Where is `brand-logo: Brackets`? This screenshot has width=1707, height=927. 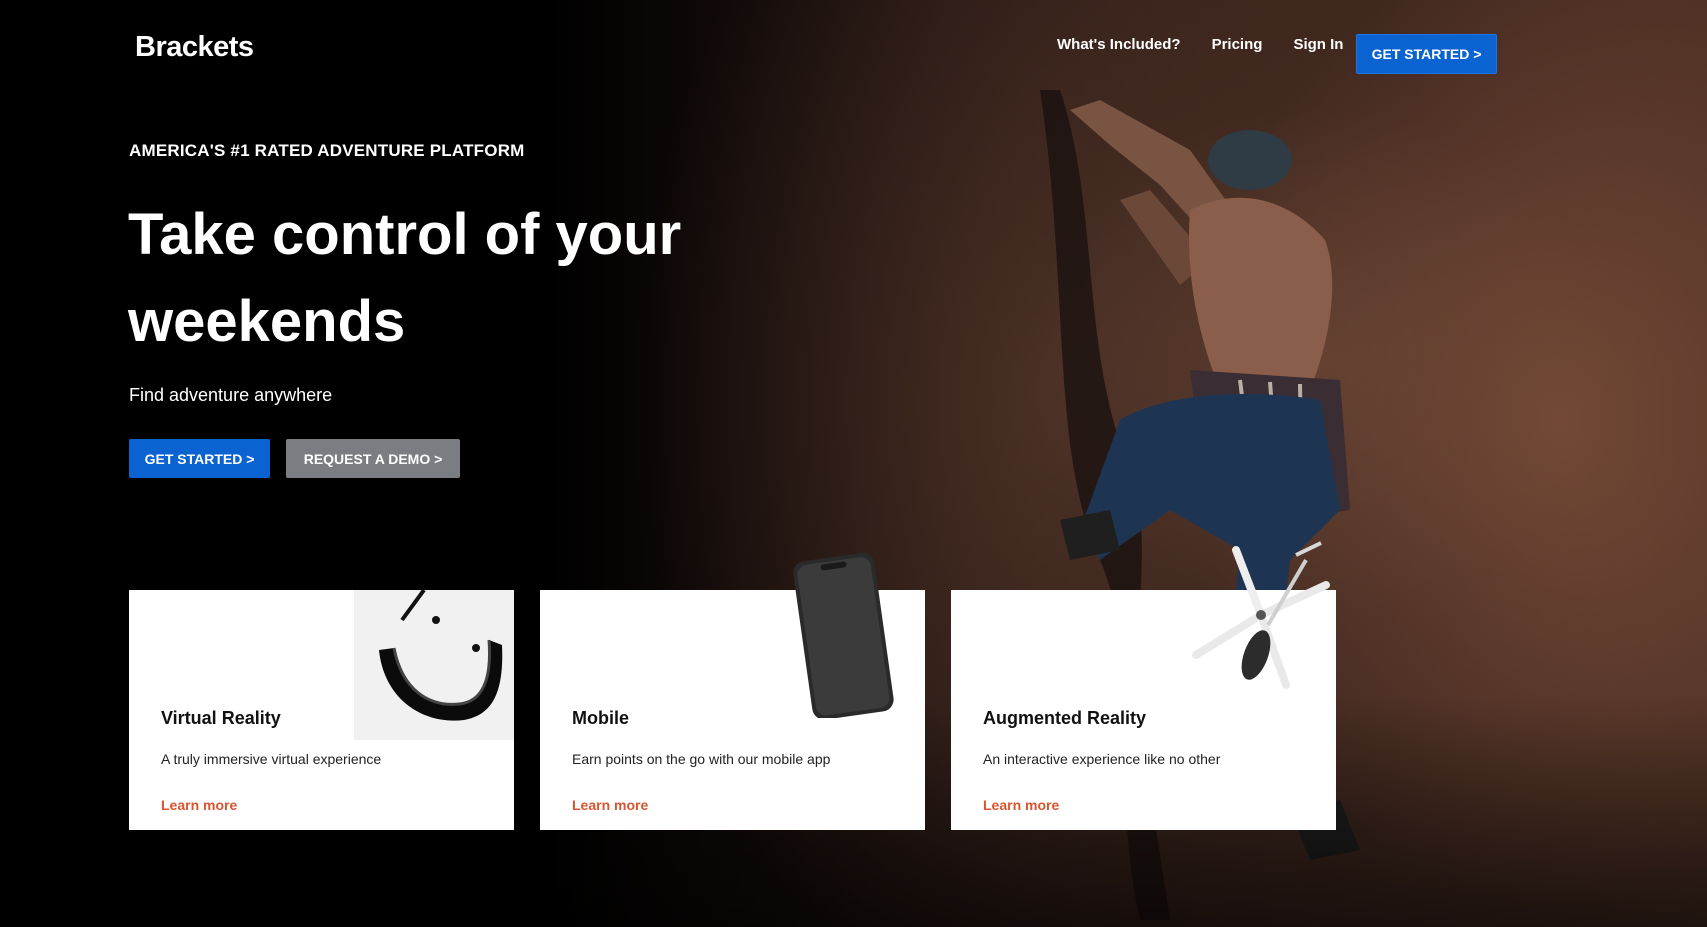 brand-logo: Brackets is located at coordinates (194, 47).